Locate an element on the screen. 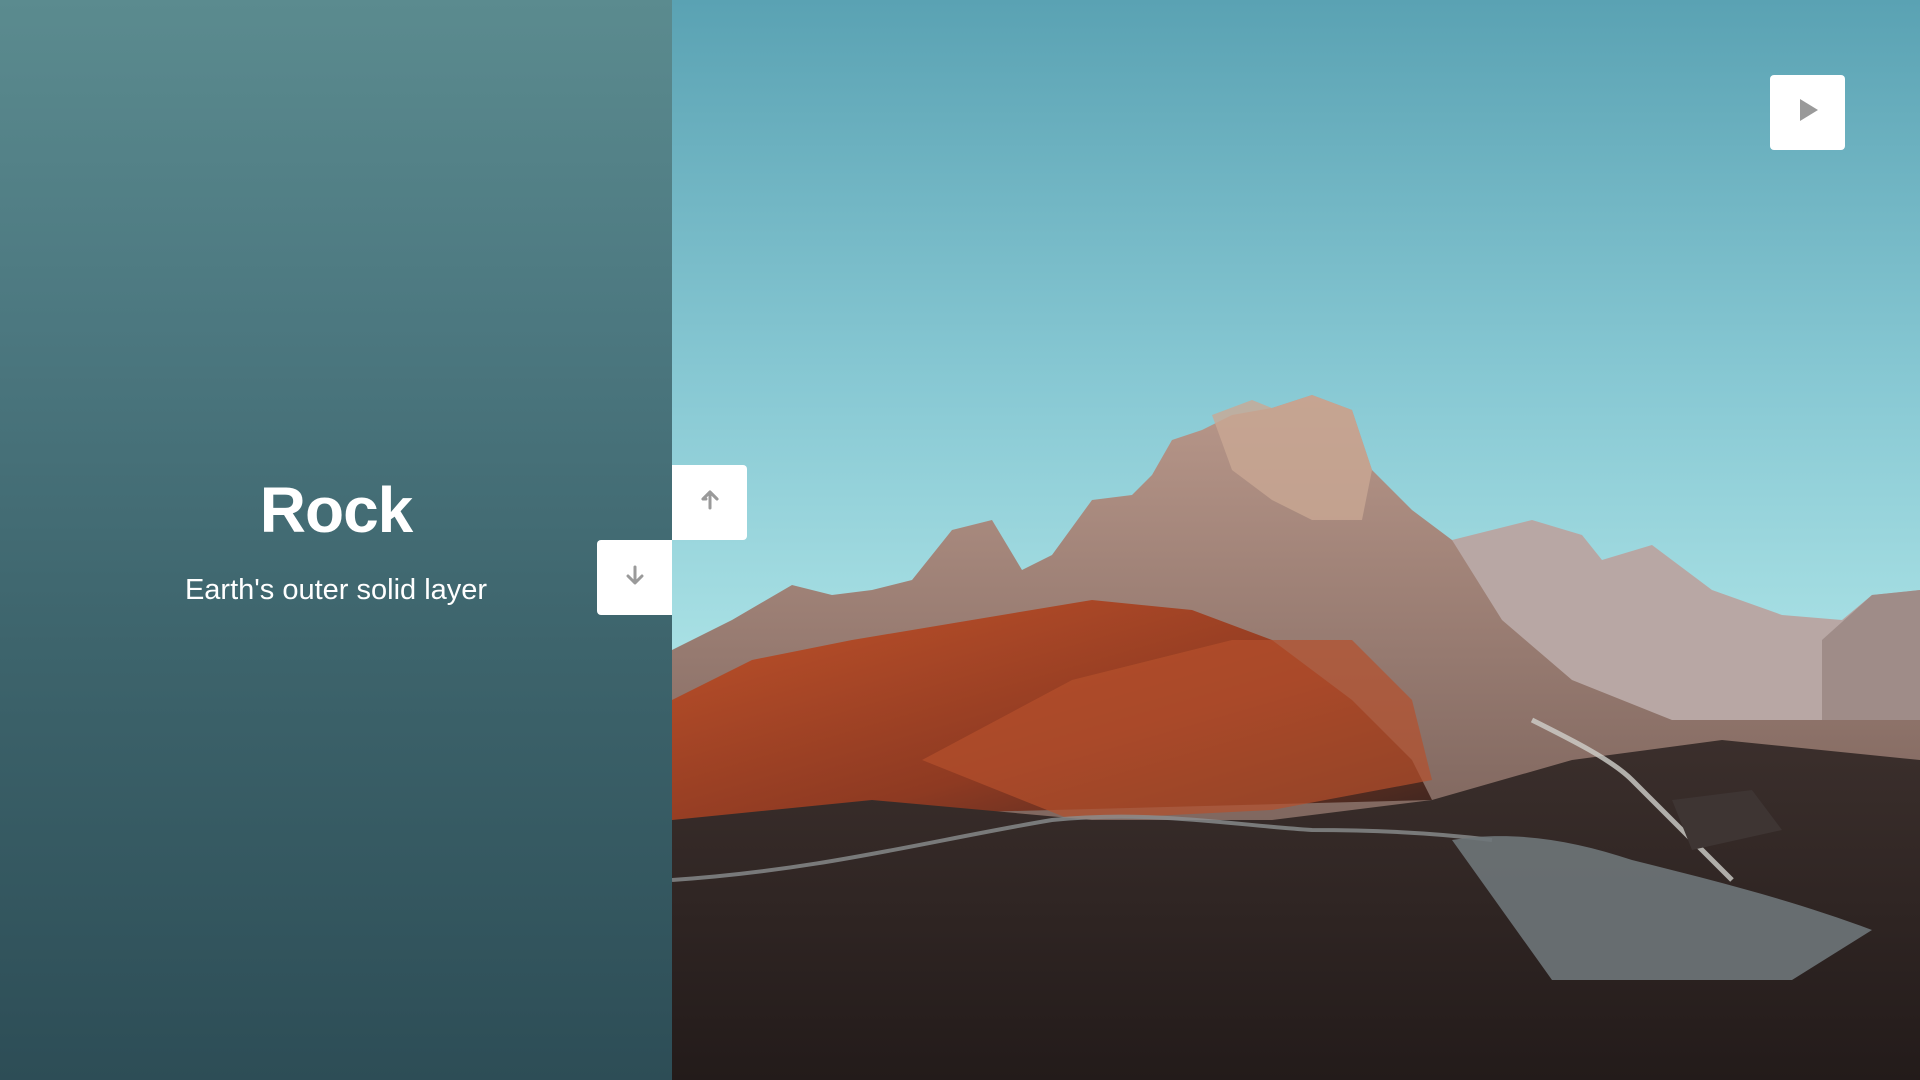 This screenshot has width=1920, height=1080. arrow-down-icon is located at coordinates (635, 577).